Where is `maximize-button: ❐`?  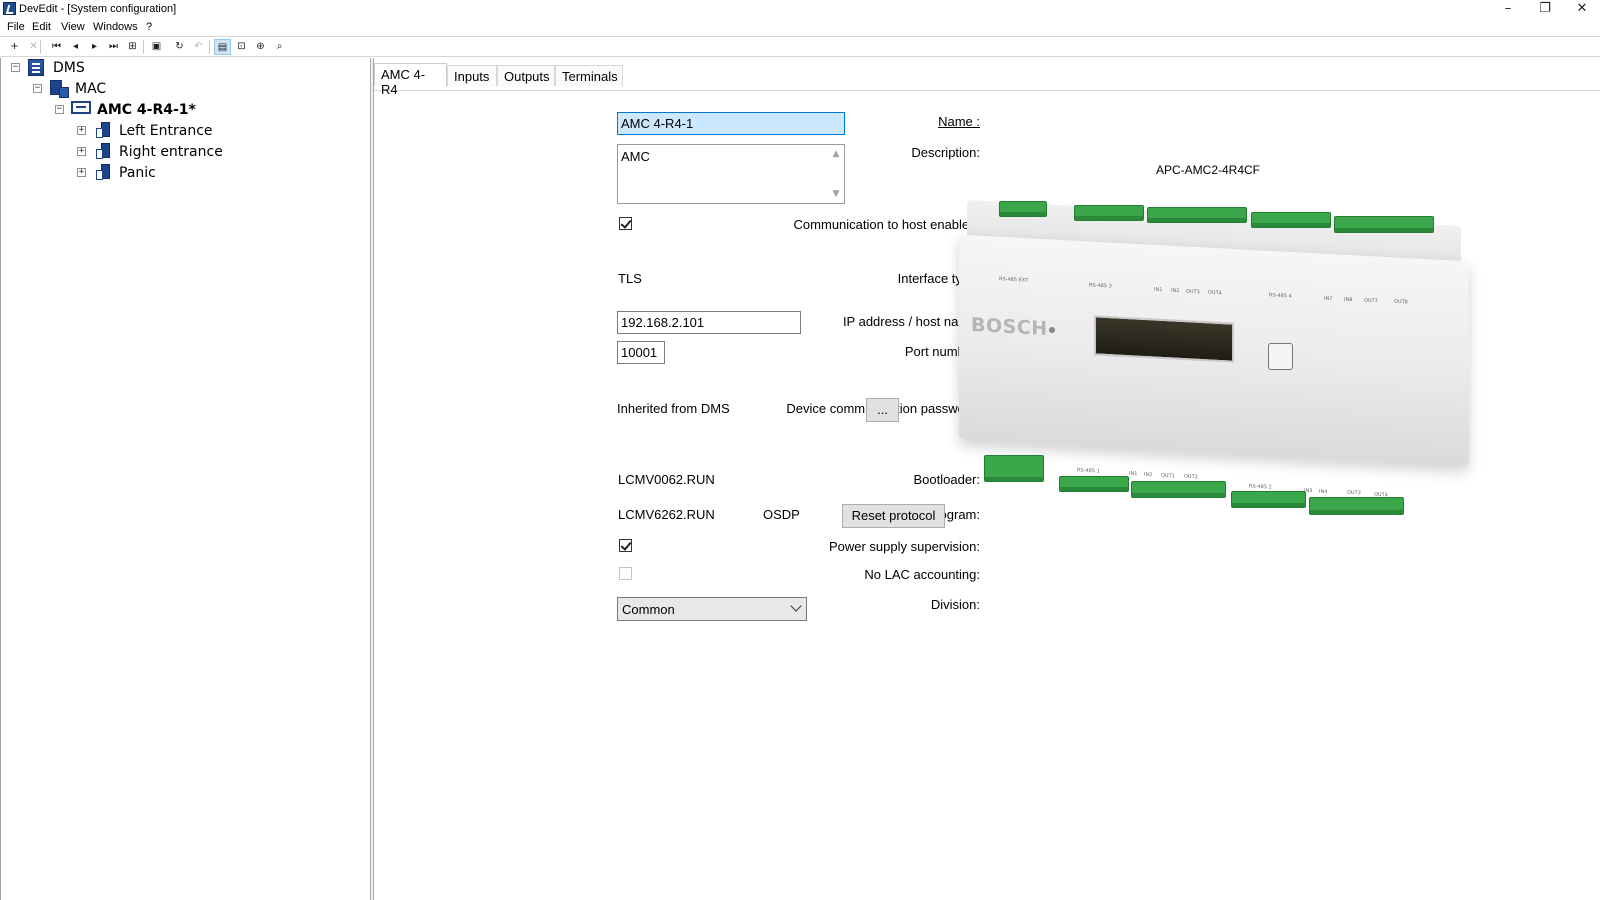
maximize-button: ❐ is located at coordinates (1545, 9).